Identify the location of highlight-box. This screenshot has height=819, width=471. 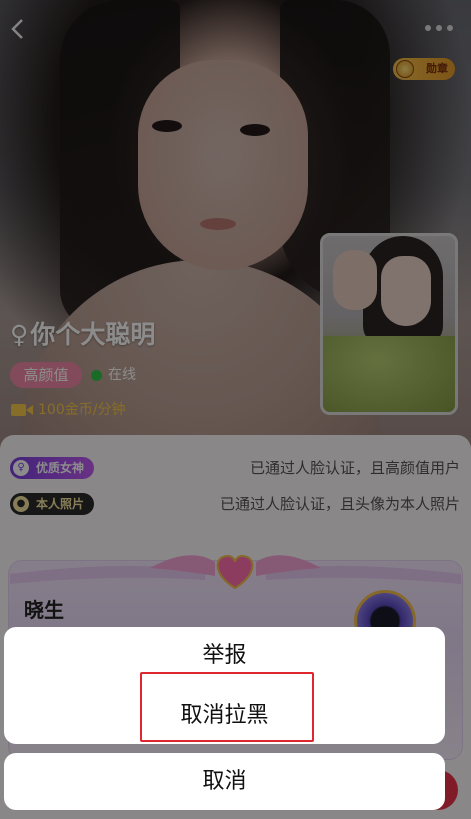
(227, 707).